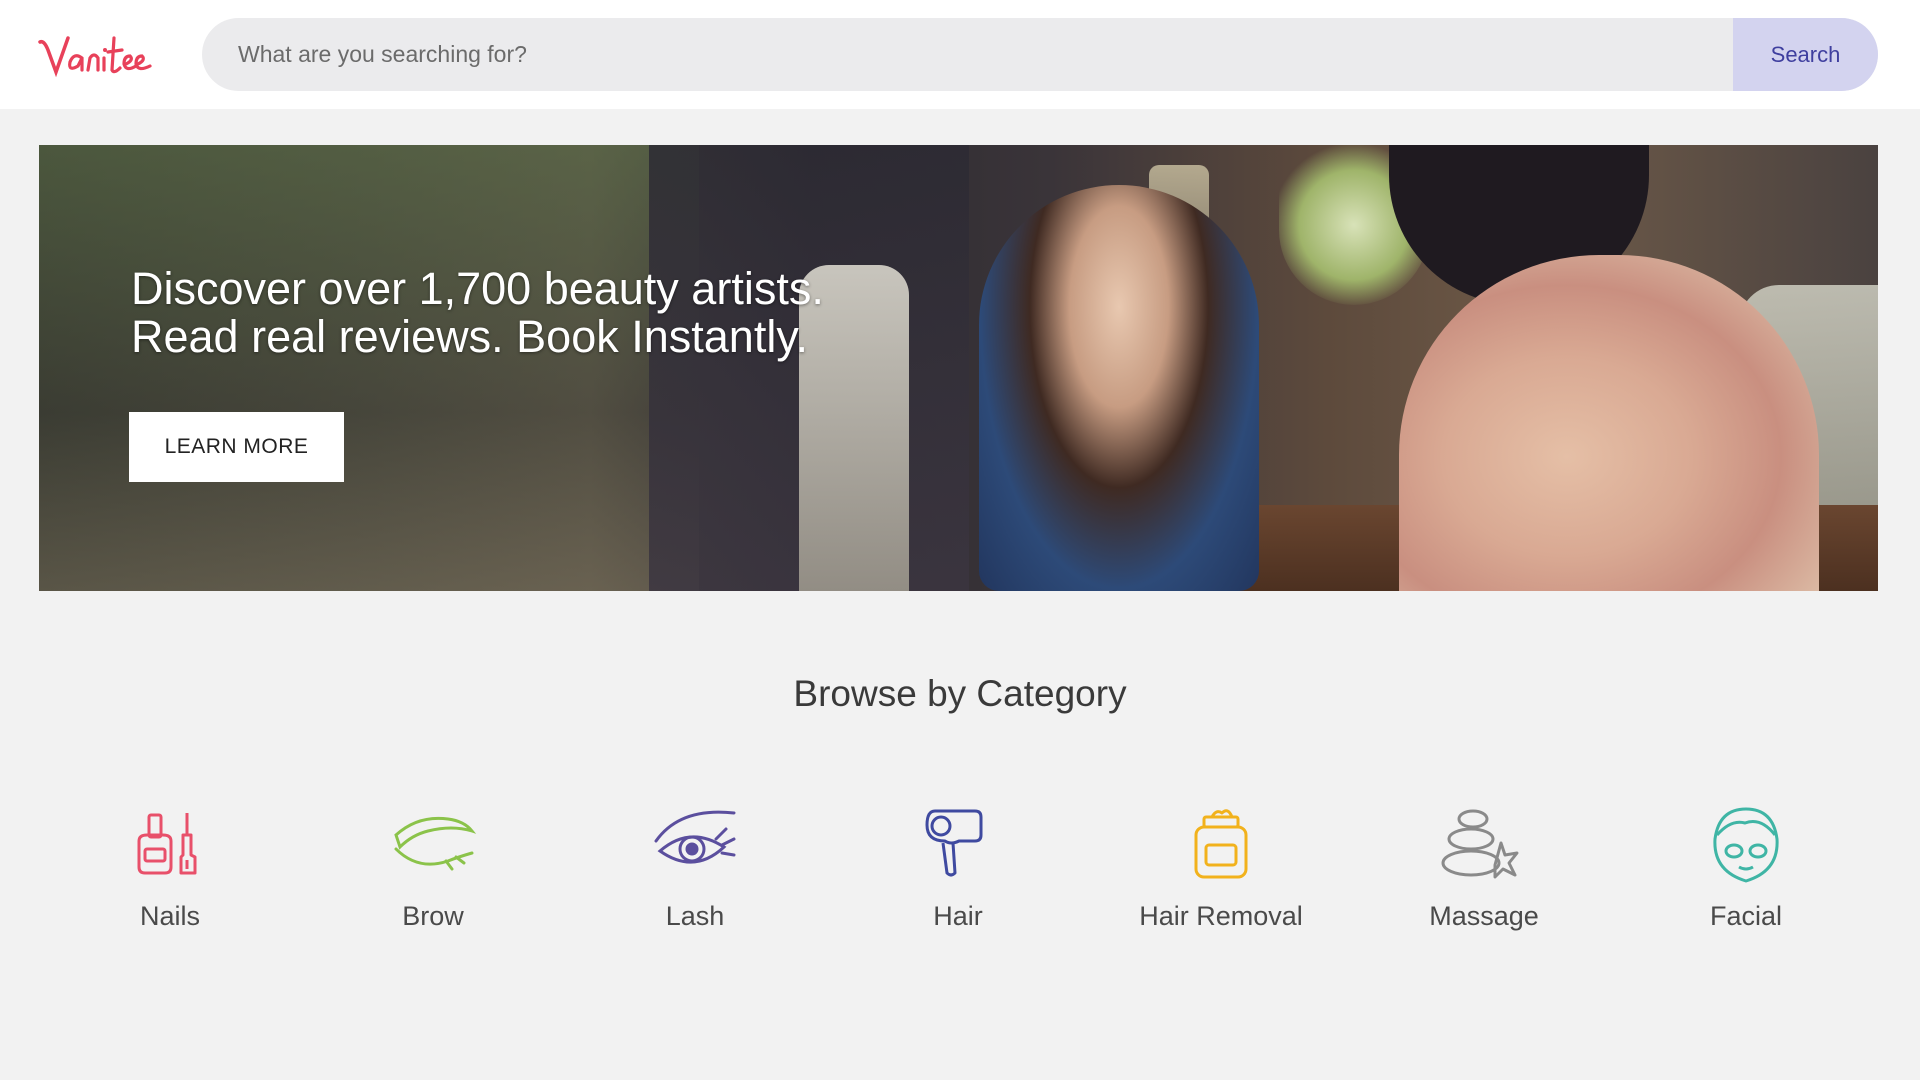 Image resolution: width=1920 pixels, height=1080 pixels. I want to click on learn-more-button: LEARN MORE, so click(236, 447).